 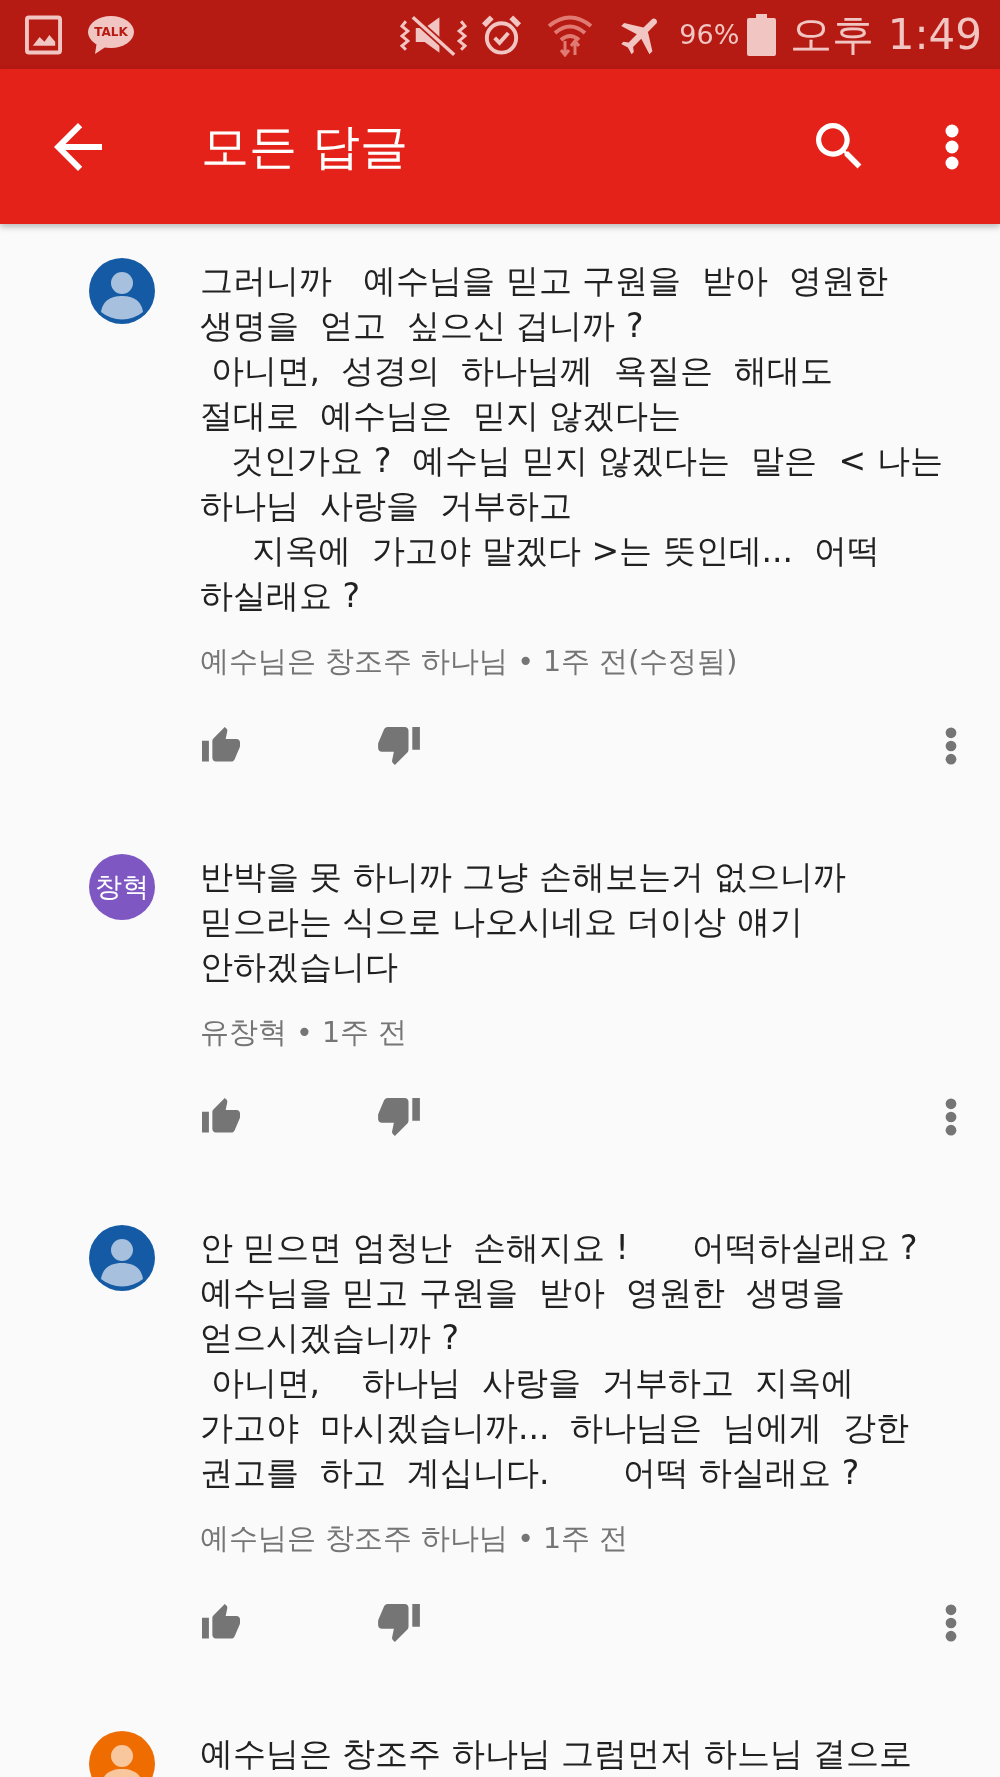 What do you see at coordinates (304, 1033) in the screenshot?
I see `comment-meta: 유창혁 • 1주 전` at bounding box center [304, 1033].